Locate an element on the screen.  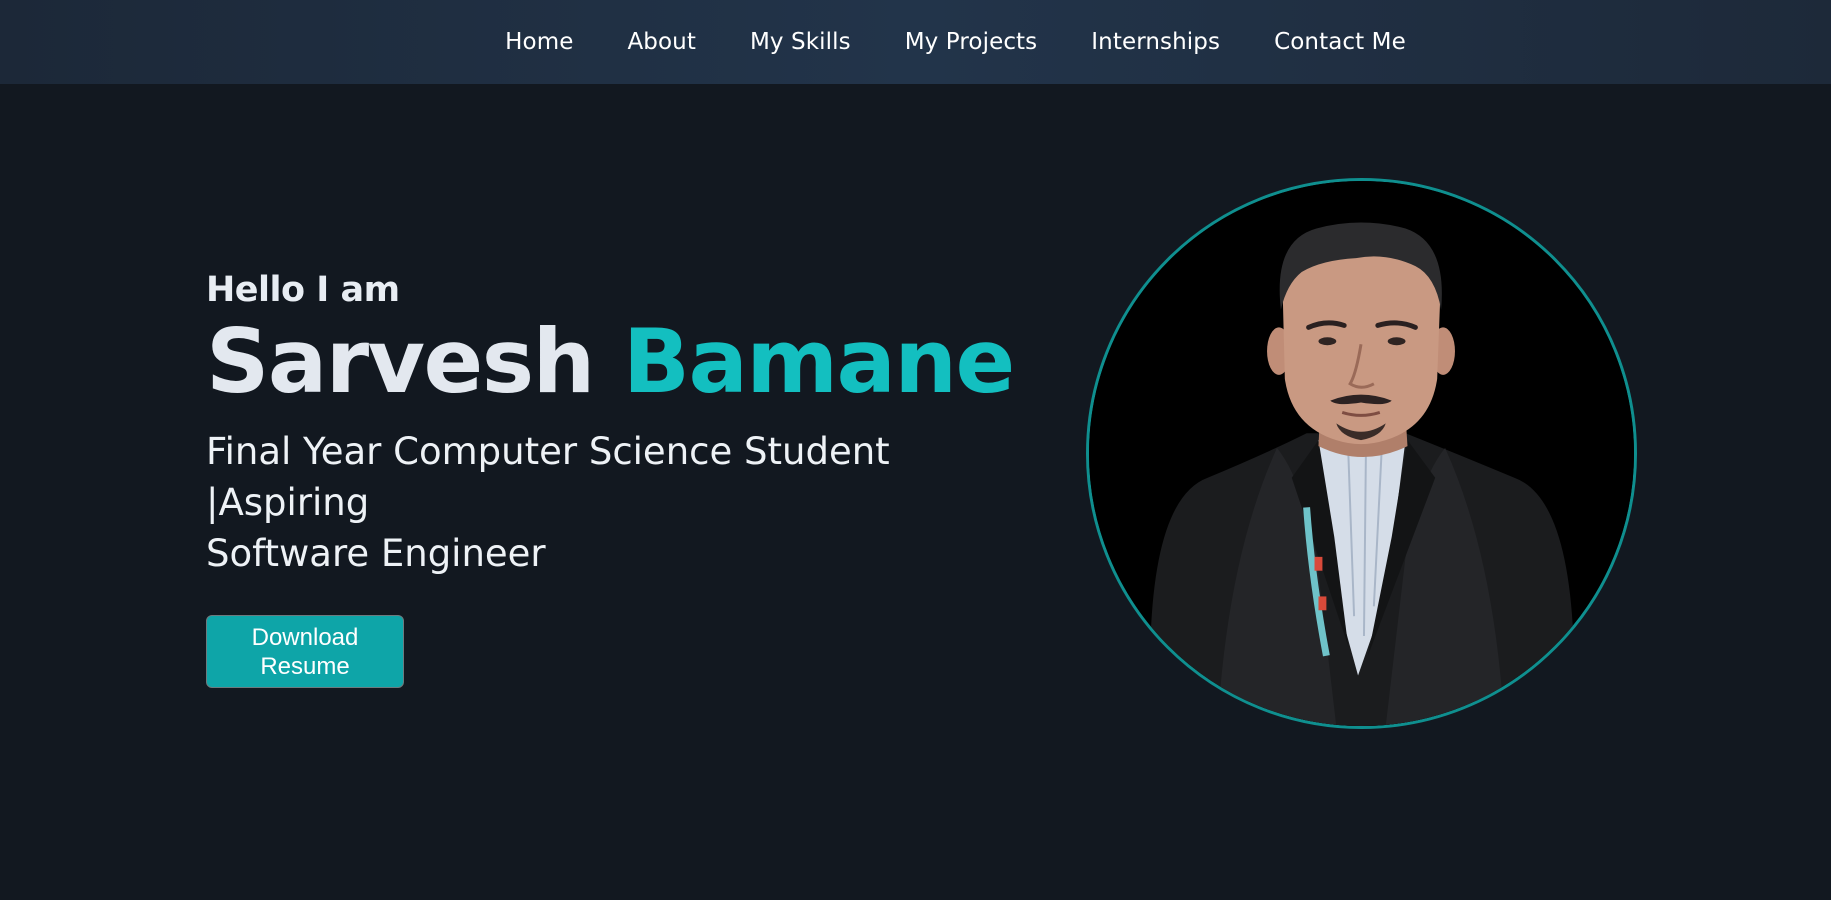
hero-name: Sarvesh Bamane is located at coordinates (626, 361).